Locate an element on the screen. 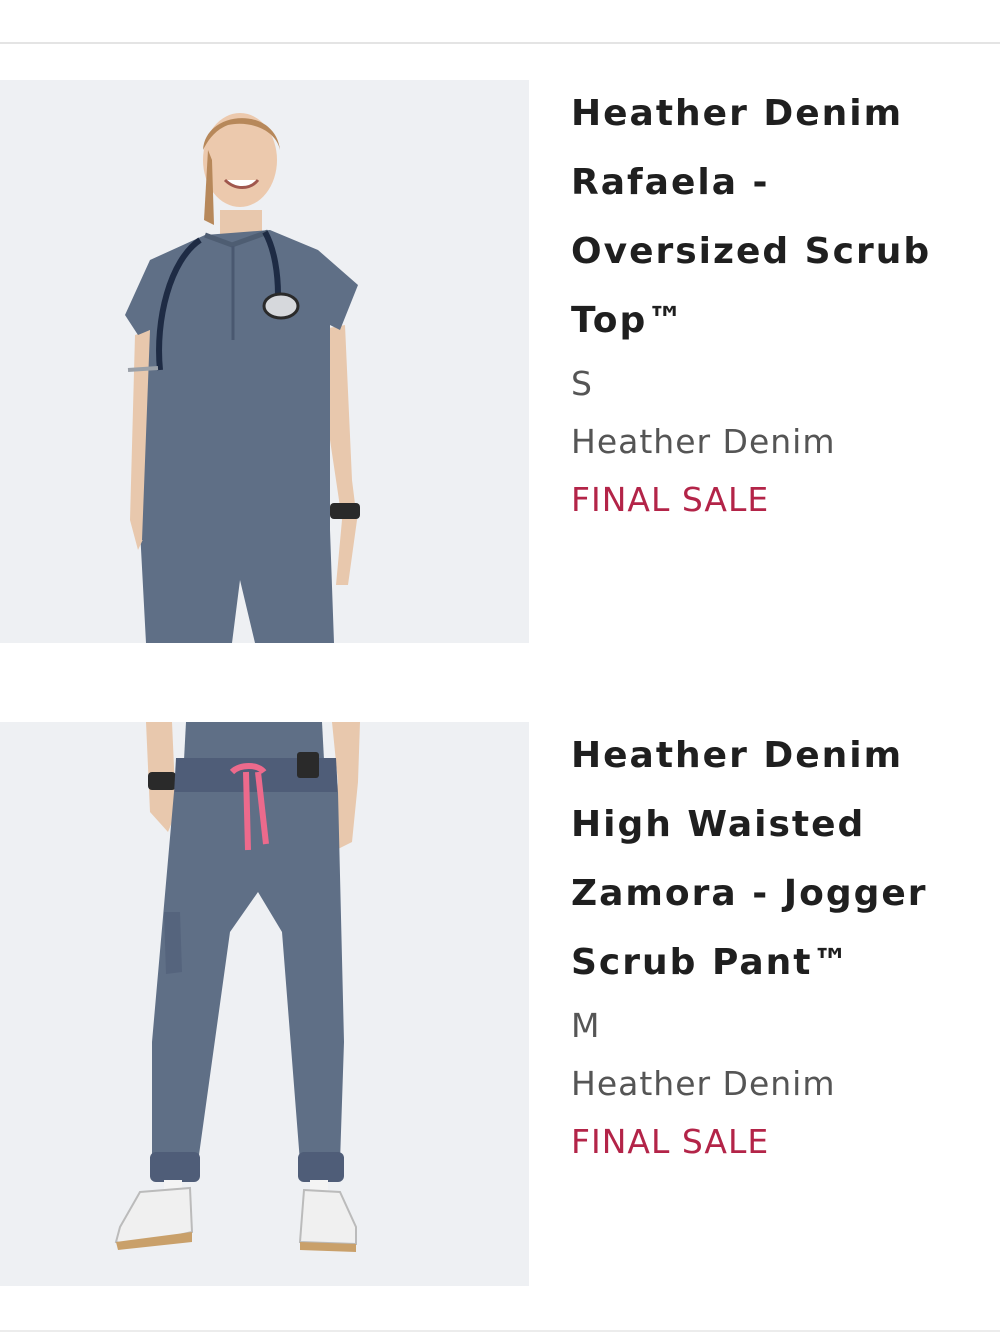 The image size is (1000, 1333). title-line: Scrub Pant™ is located at coordinates (711, 962).